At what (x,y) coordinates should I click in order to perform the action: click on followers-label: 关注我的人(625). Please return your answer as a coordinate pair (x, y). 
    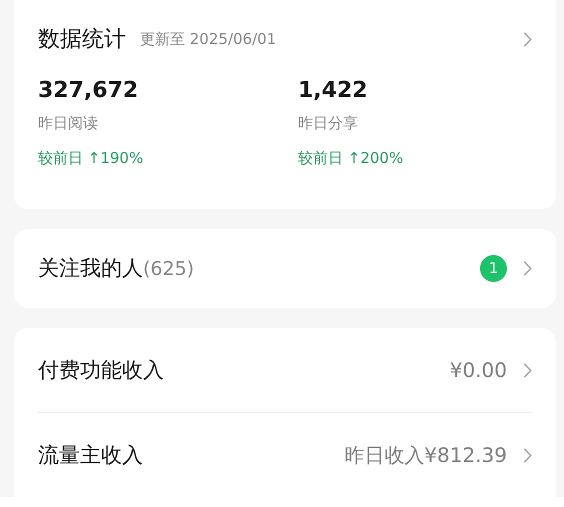
    Looking at the image, I should click on (116, 268).